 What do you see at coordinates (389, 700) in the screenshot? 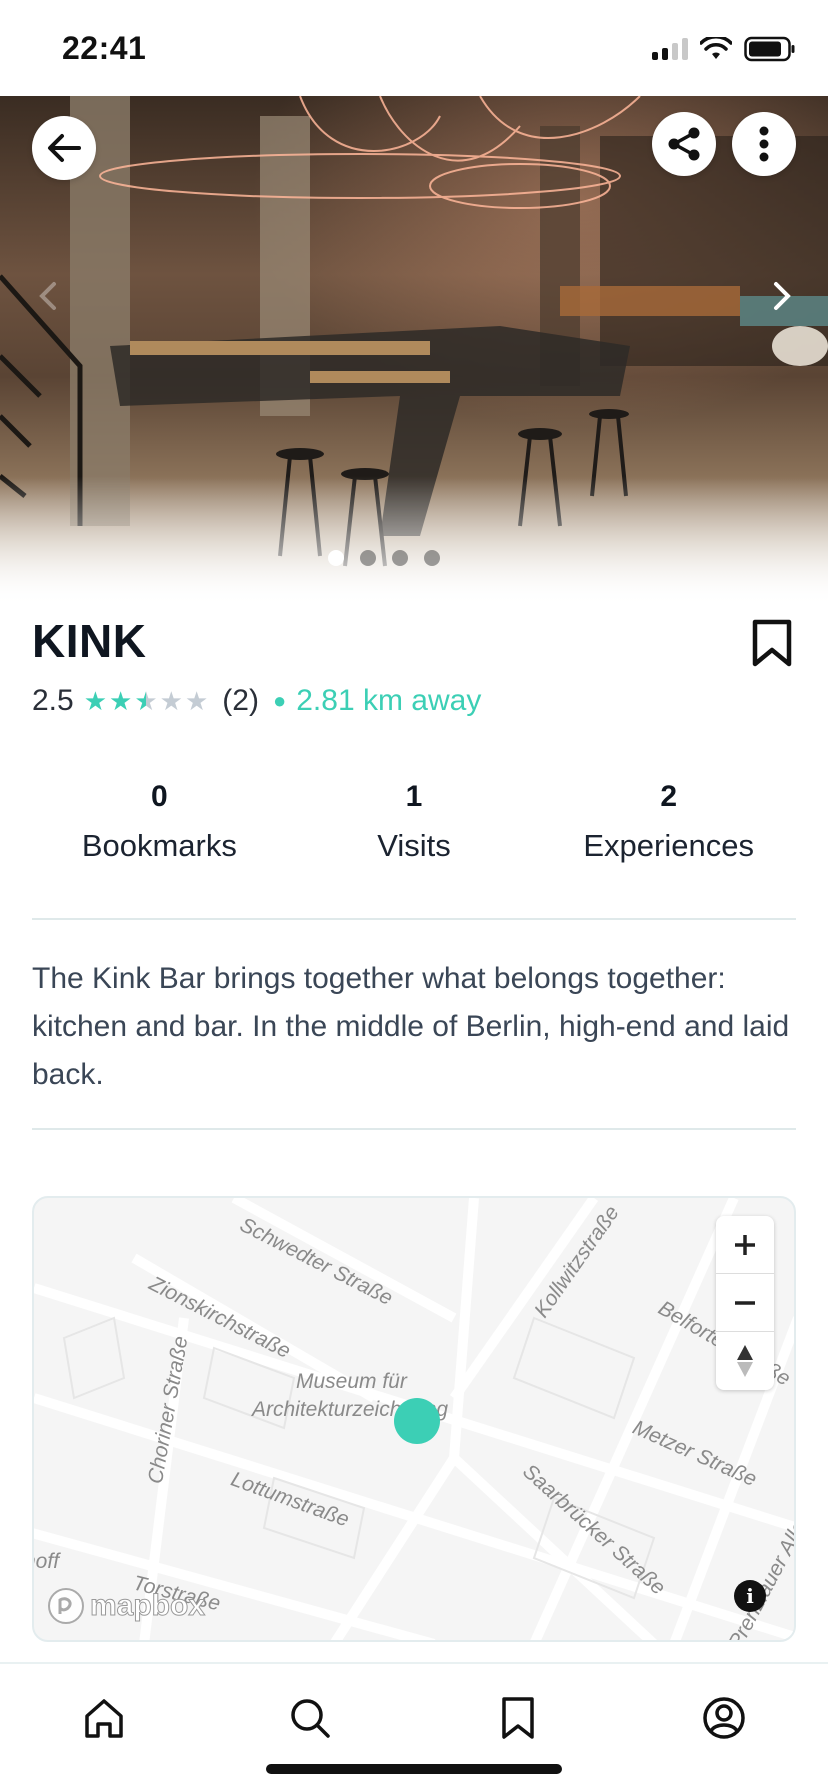
I see `distance-text: 2.81 km away` at bounding box center [389, 700].